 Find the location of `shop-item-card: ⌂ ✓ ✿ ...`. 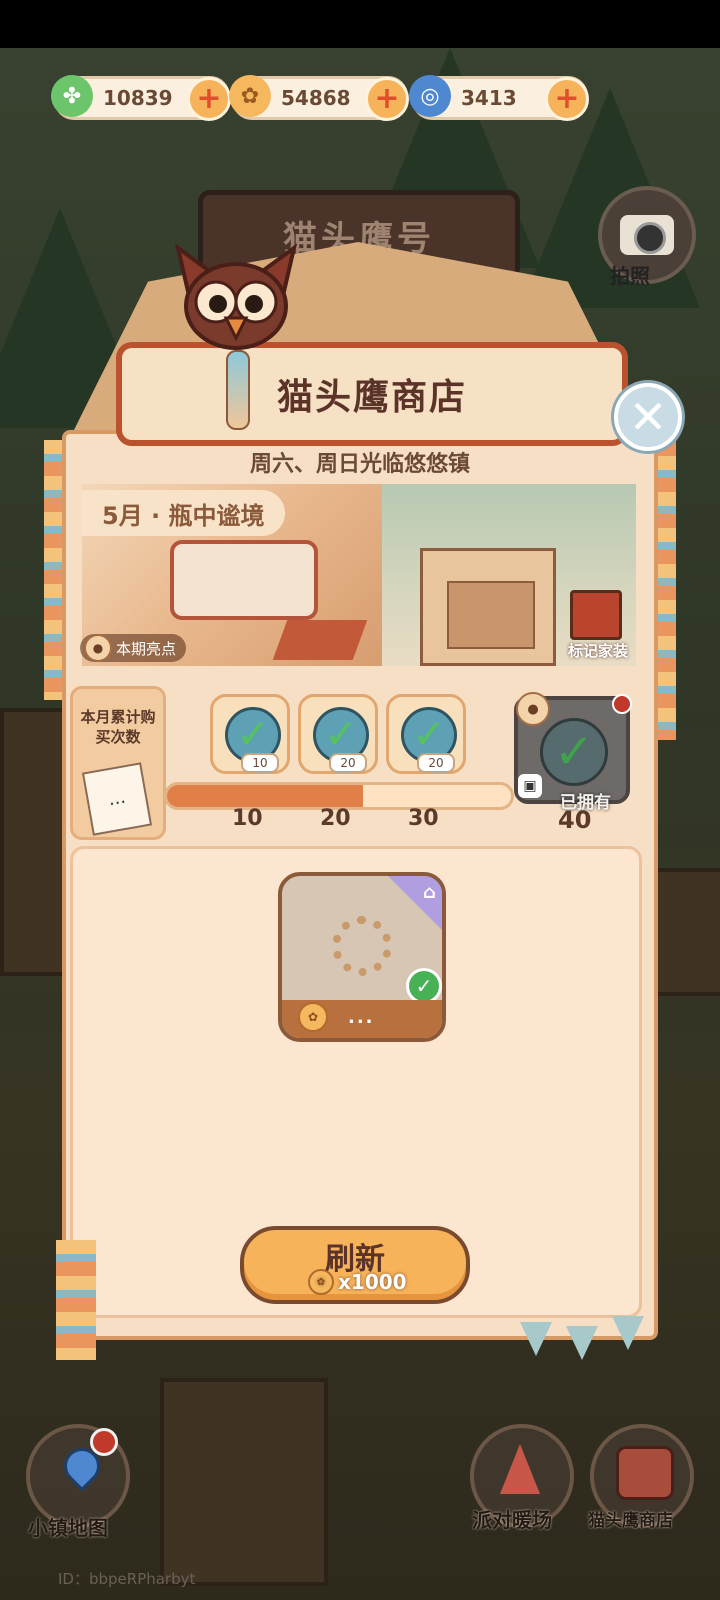

shop-item-card: ⌂ ✓ ✿ ... is located at coordinates (362, 957).